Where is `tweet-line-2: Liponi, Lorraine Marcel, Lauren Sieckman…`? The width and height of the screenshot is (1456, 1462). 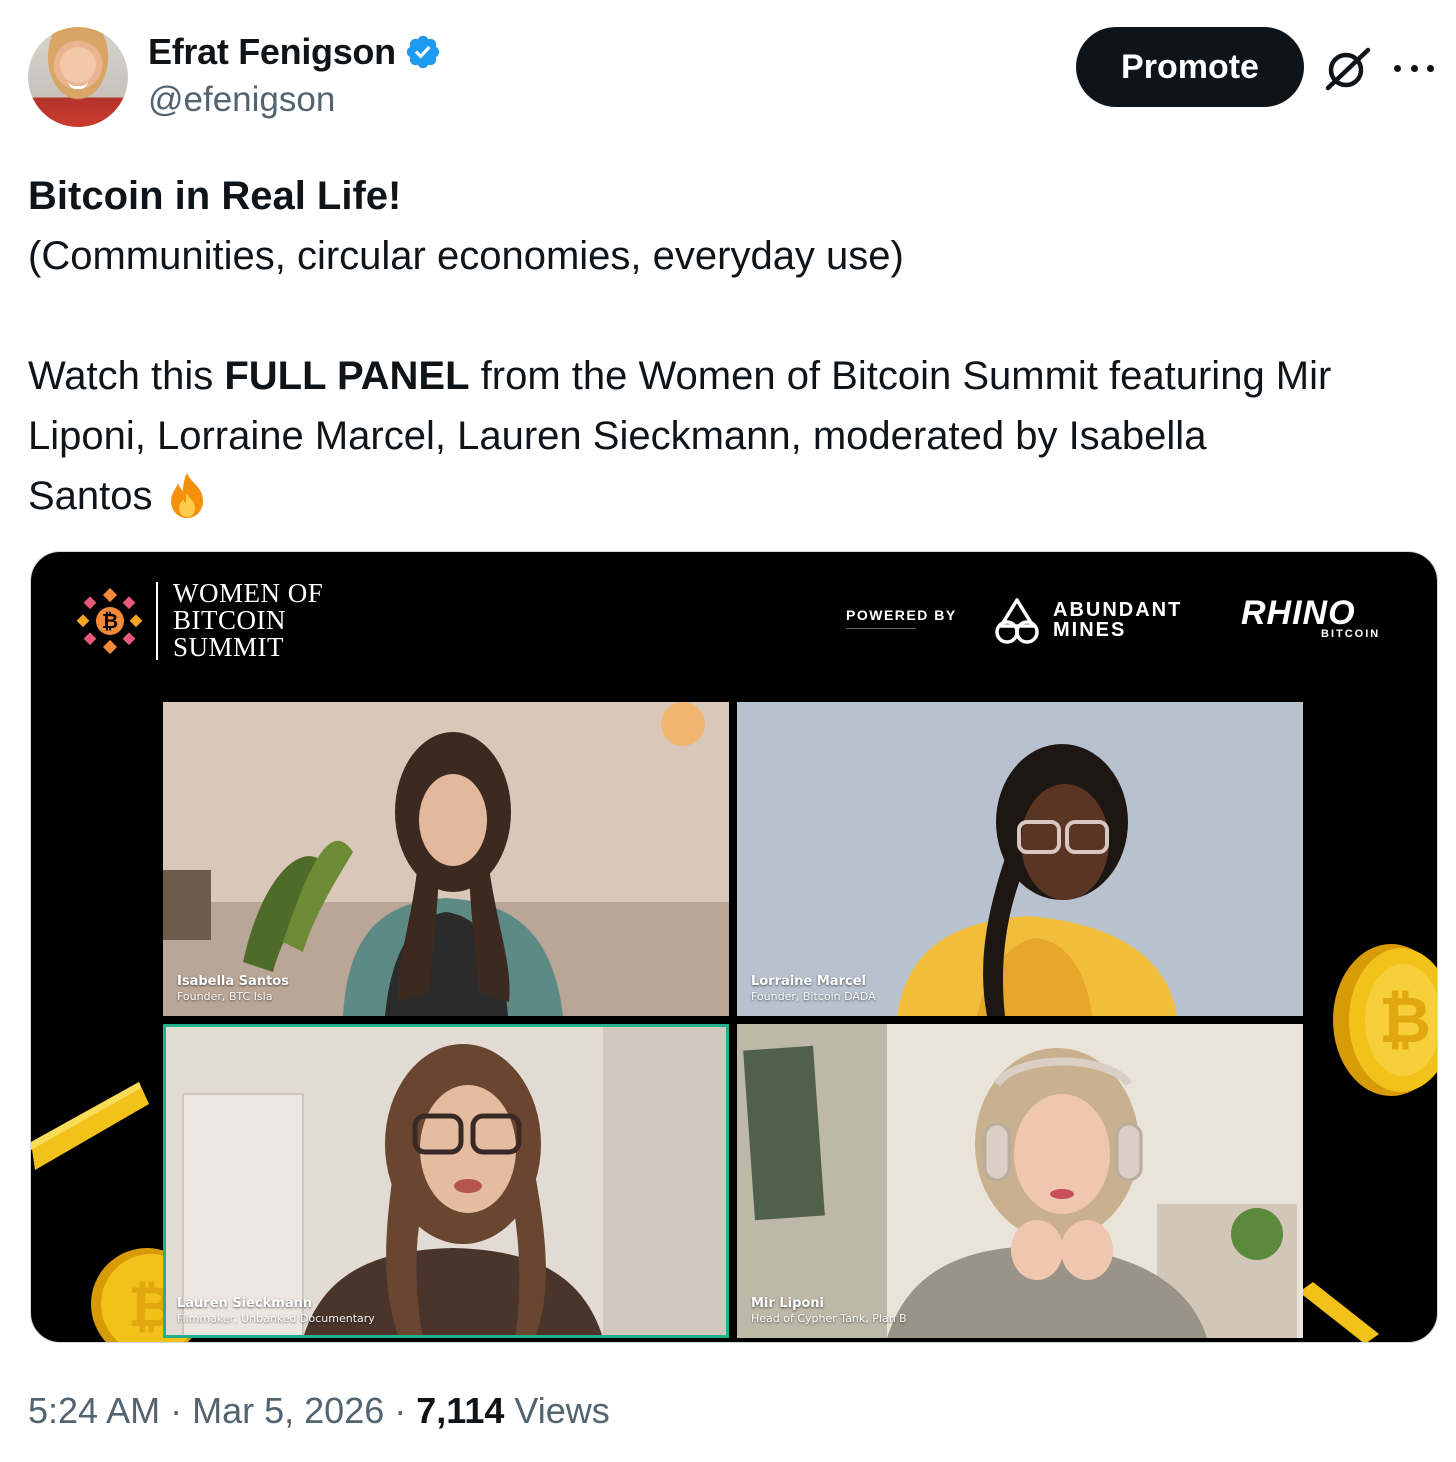 tweet-line-2: Liponi, Lorraine Marcel, Lauren Sieckman… is located at coordinates (617, 436).